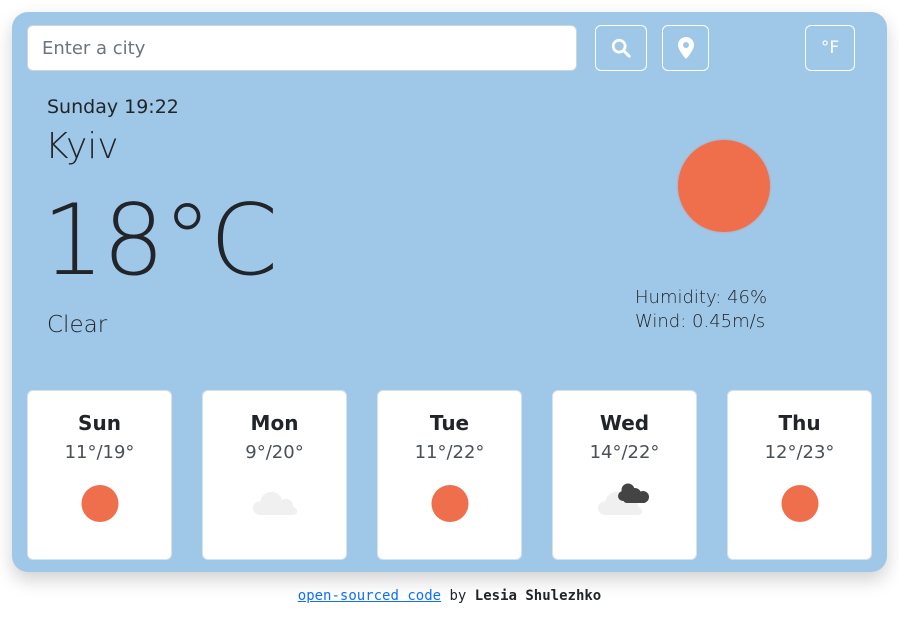  Describe the element at coordinates (449, 452) in the screenshot. I see `forecast-temp: 11°/22°` at that location.